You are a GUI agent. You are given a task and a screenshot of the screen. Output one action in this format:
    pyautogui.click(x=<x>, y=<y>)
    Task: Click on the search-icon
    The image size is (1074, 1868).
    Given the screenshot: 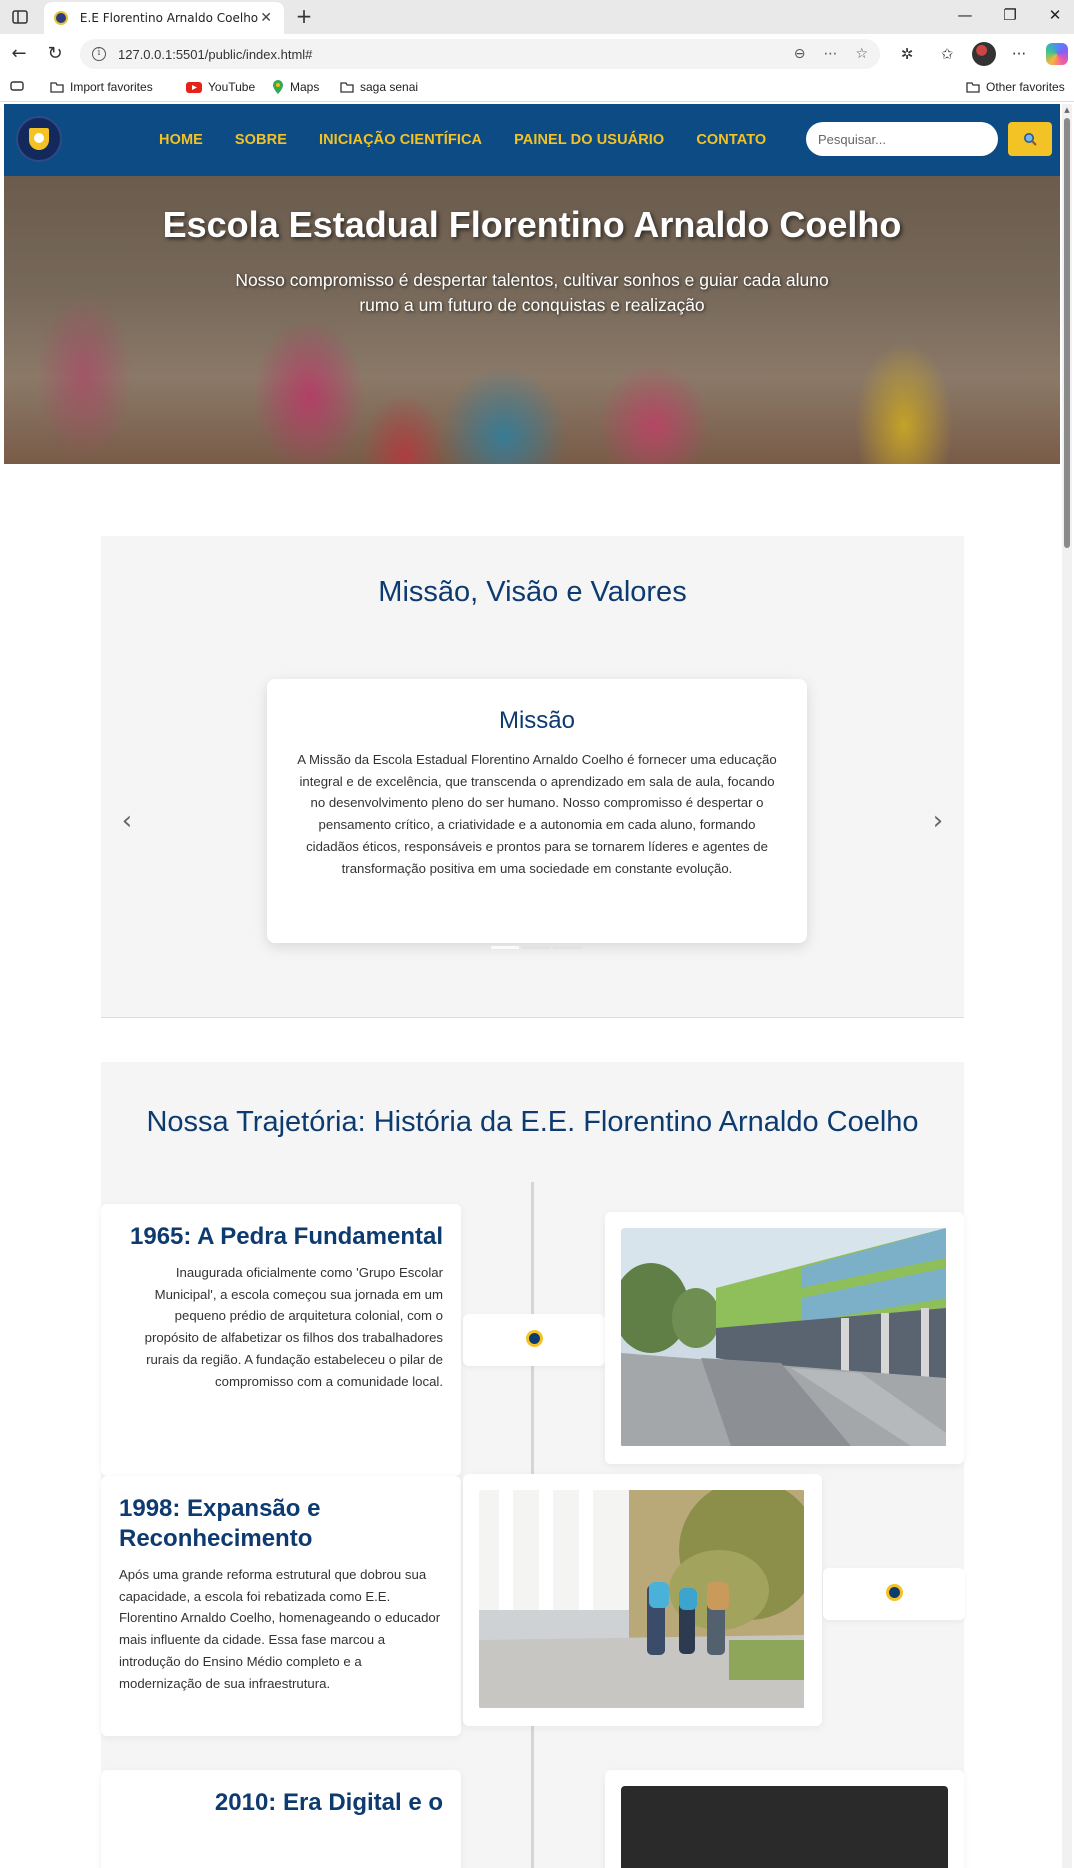 What is the action you would take?
    pyautogui.click(x=1030, y=139)
    